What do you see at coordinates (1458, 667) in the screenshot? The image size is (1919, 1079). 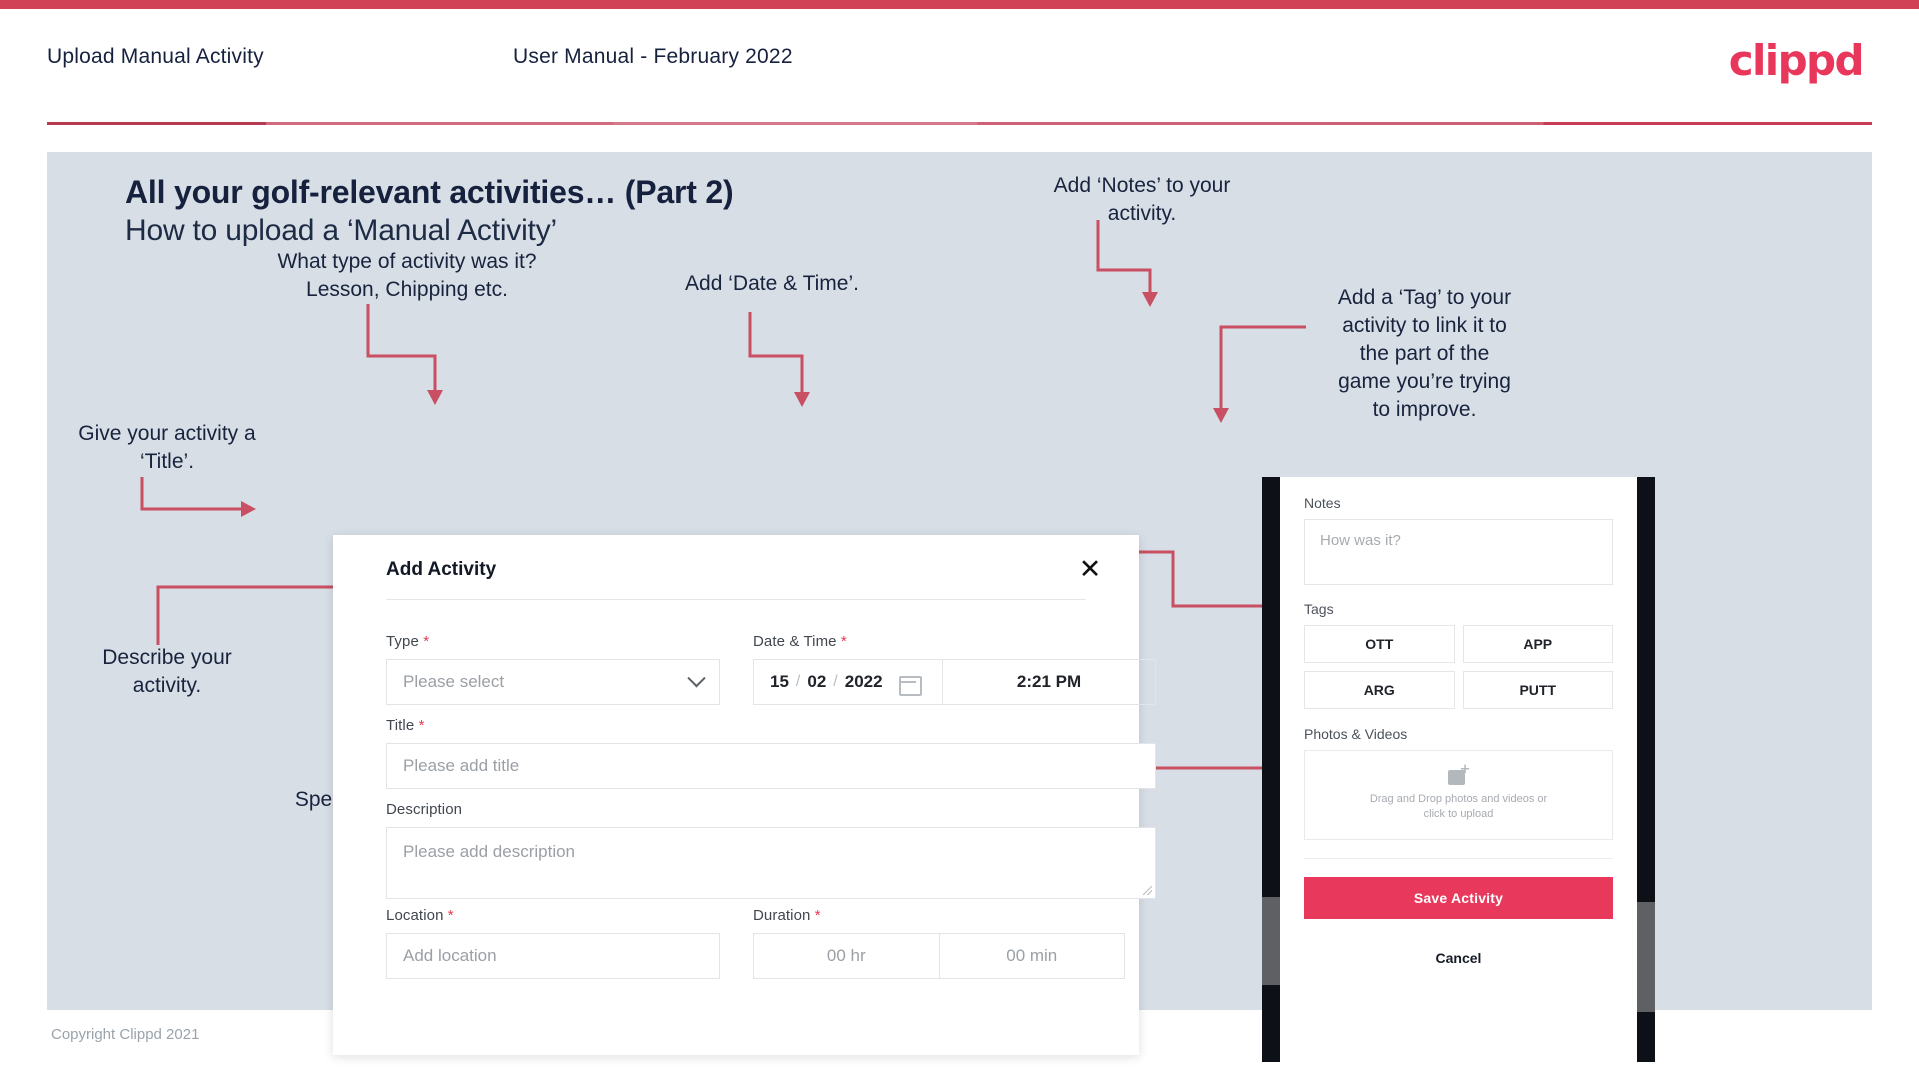 I see `phone-tags-grid: OTT APP ARG PUTT` at bounding box center [1458, 667].